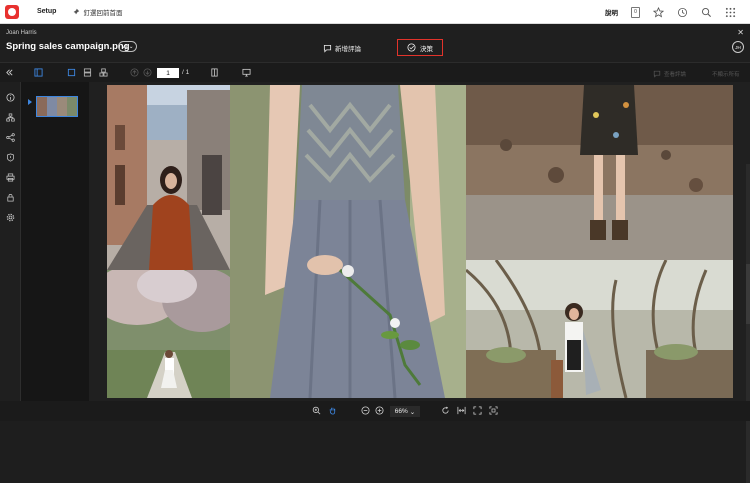 The height and width of the screenshot is (483, 750). I want to click on greenhouse-photo, so click(599, 329).